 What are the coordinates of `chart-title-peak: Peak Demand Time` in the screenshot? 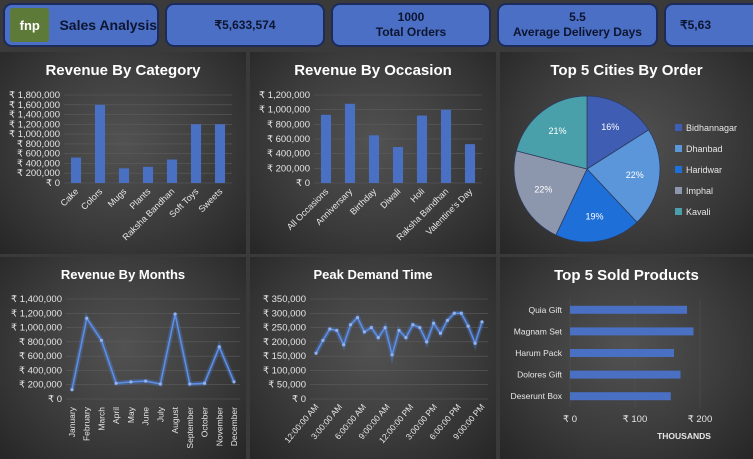 It's located at (373, 274).